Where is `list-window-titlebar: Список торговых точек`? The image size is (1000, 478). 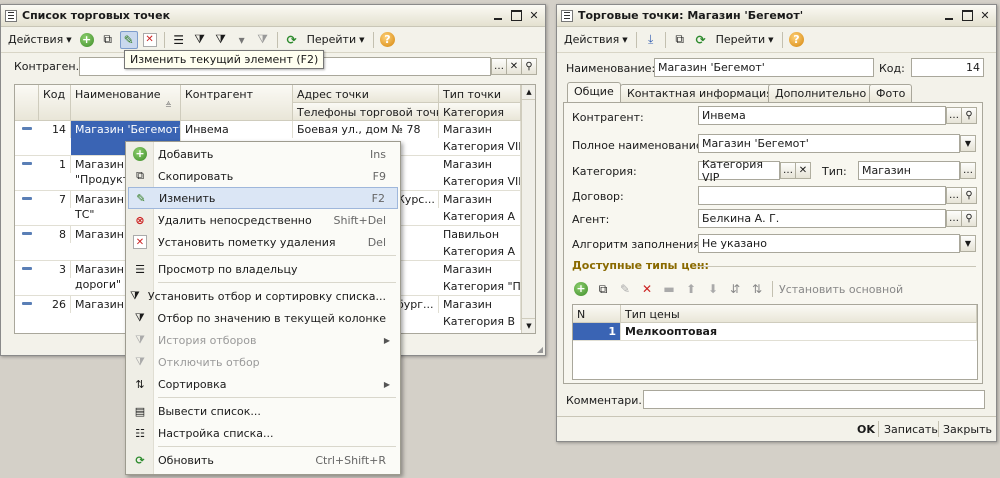 list-window-titlebar: Список торговых точек is located at coordinates (273, 16).